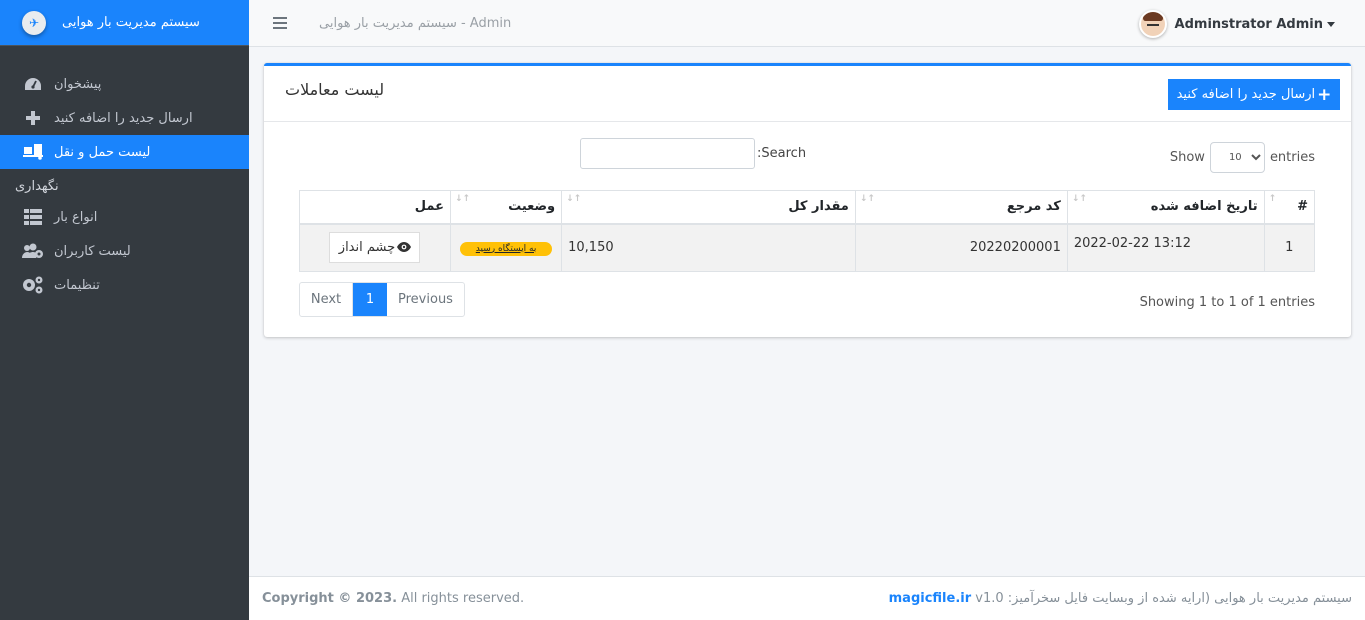 Image resolution: width=1365 pixels, height=620 pixels. What do you see at coordinates (335, 89) in the screenshot?
I see `card-title: لیست معاملات` at bounding box center [335, 89].